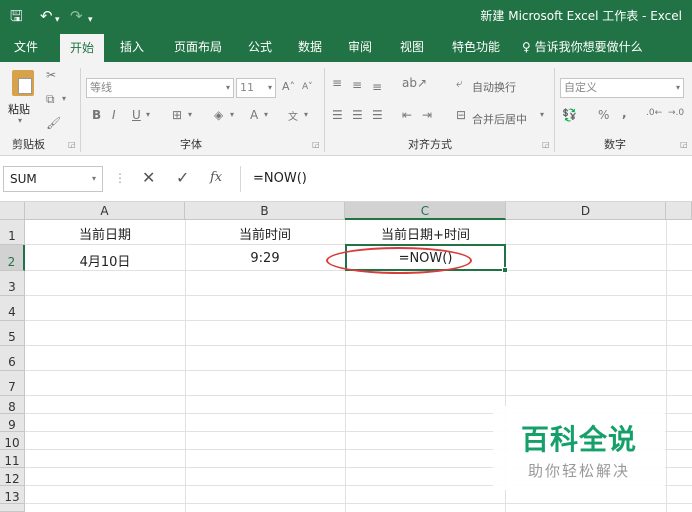  I want to click on row-header-3: 3, so click(12, 283).